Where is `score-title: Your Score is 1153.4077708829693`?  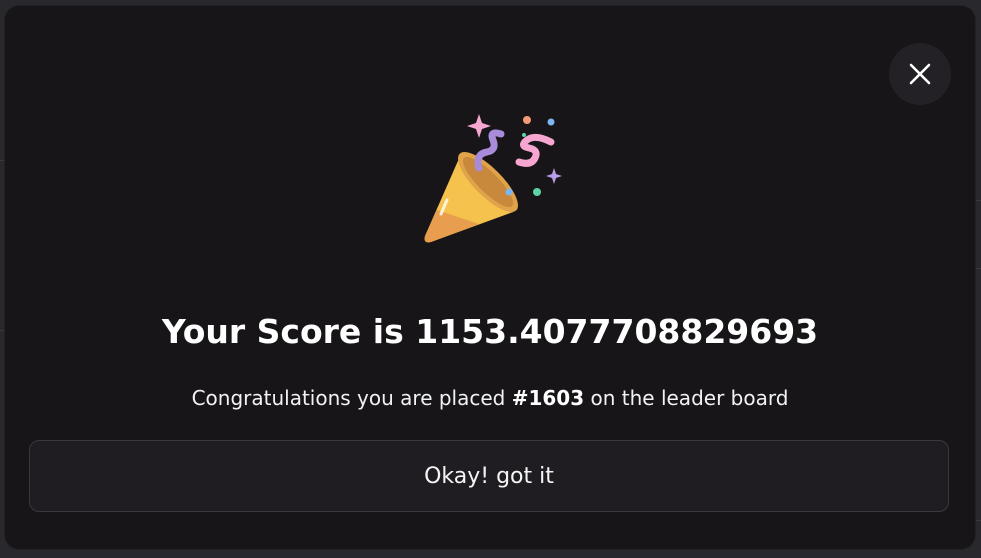 score-title: Your Score is 1153.4077708829693 is located at coordinates (490, 331).